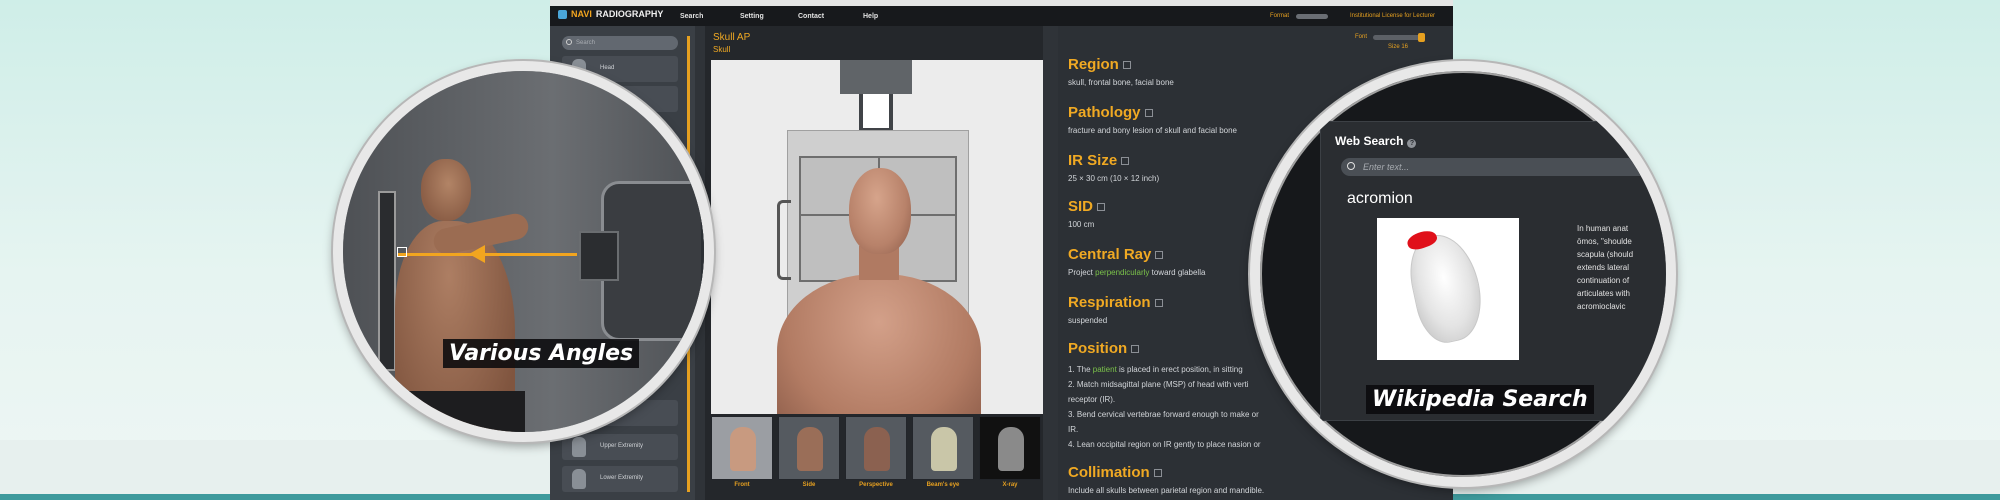  What do you see at coordinates (460, 411) in the screenshot?
I see `patient-shorts` at bounding box center [460, 411].